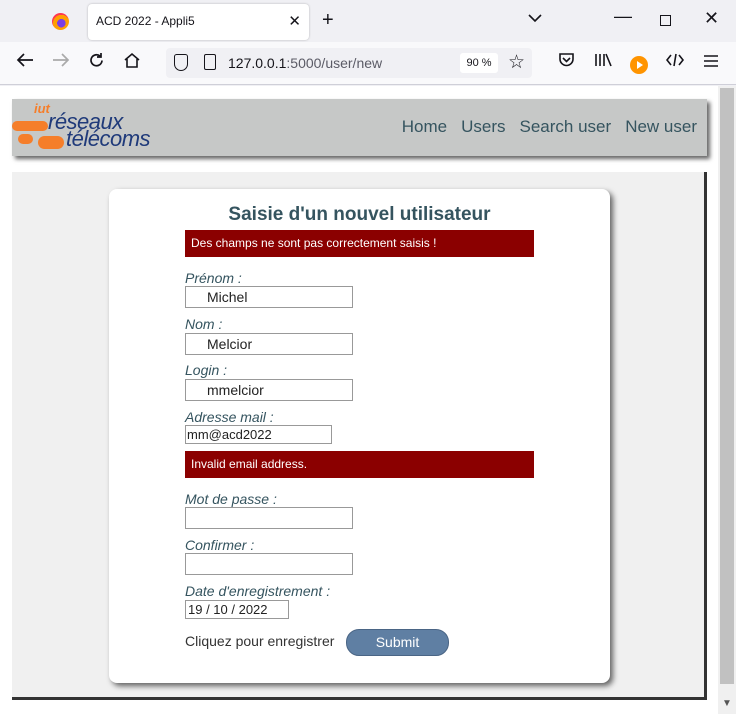 The height and width of the screenshot is (714, 736). Describe the element at coordinates (260, 641) in the screenshot. I see `register-prompt: Cliquez pour enregistrer` at that location.